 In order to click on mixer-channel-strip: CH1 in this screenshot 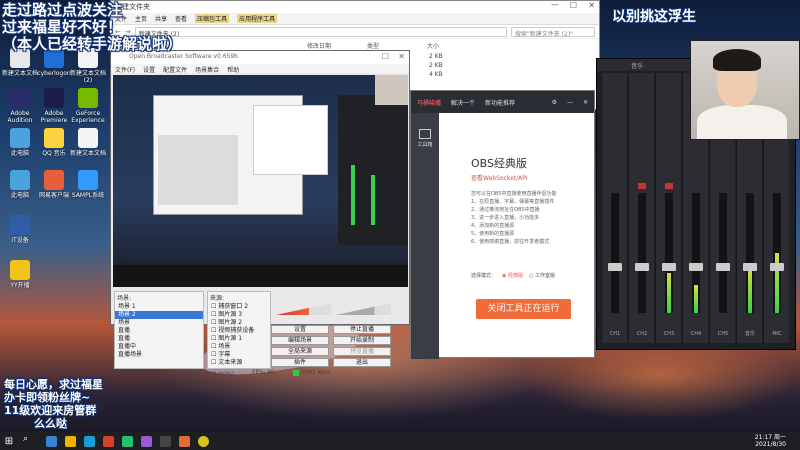, I will do `click(614, 208)`.